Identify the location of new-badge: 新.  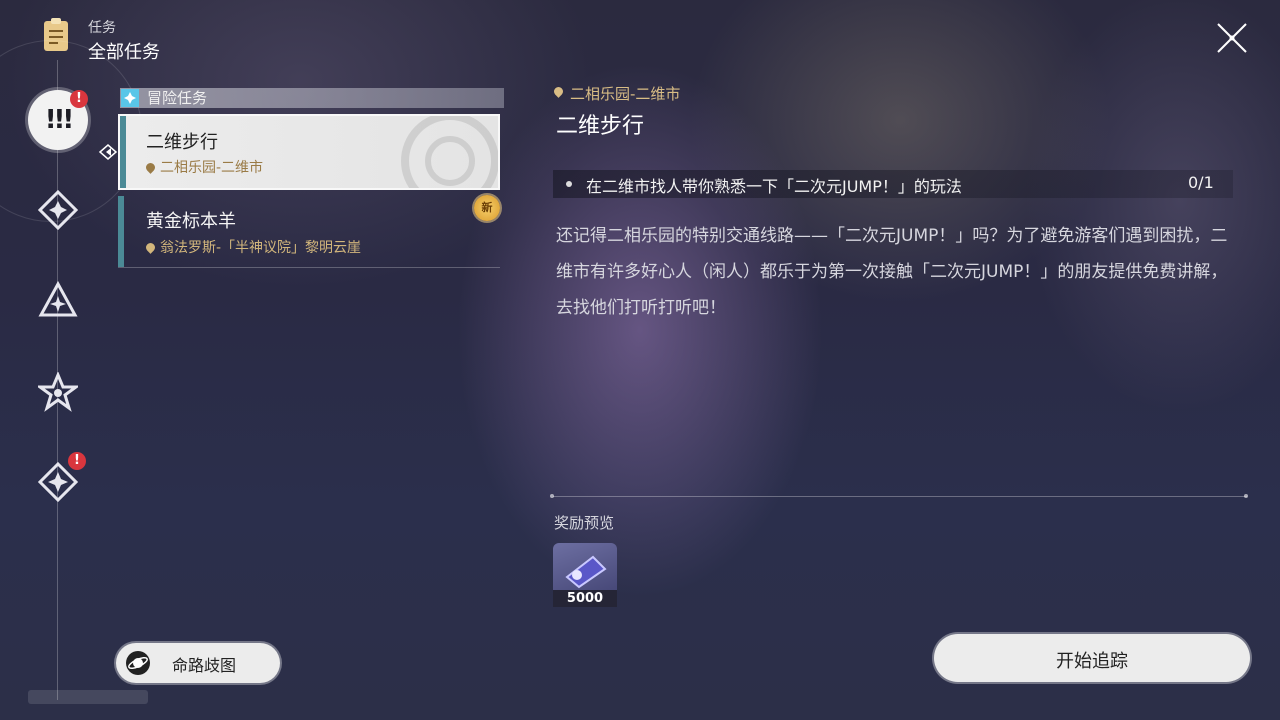
(487, 208).